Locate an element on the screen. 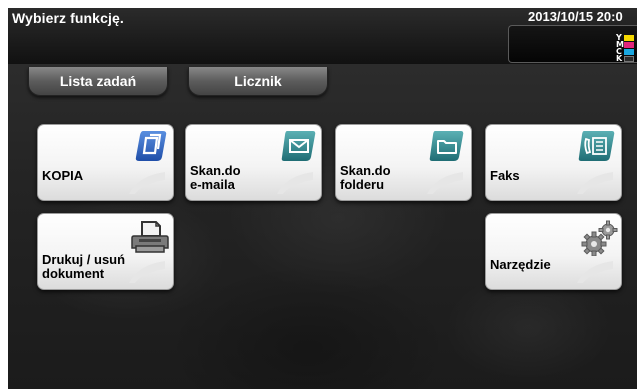  status-bar: Wybierz funkcję. 2013/10/15 20:0 Y M C K is located at coordinates (322, 36).